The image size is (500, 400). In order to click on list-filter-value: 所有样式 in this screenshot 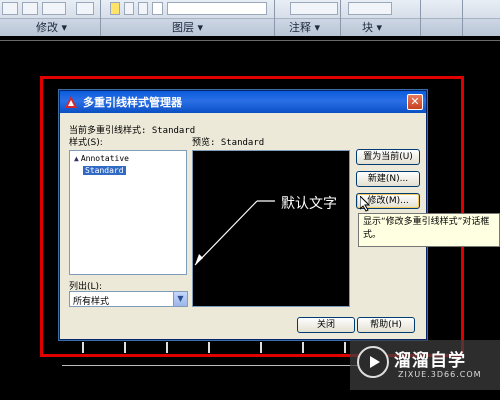, I will do `click(91, 302)`.